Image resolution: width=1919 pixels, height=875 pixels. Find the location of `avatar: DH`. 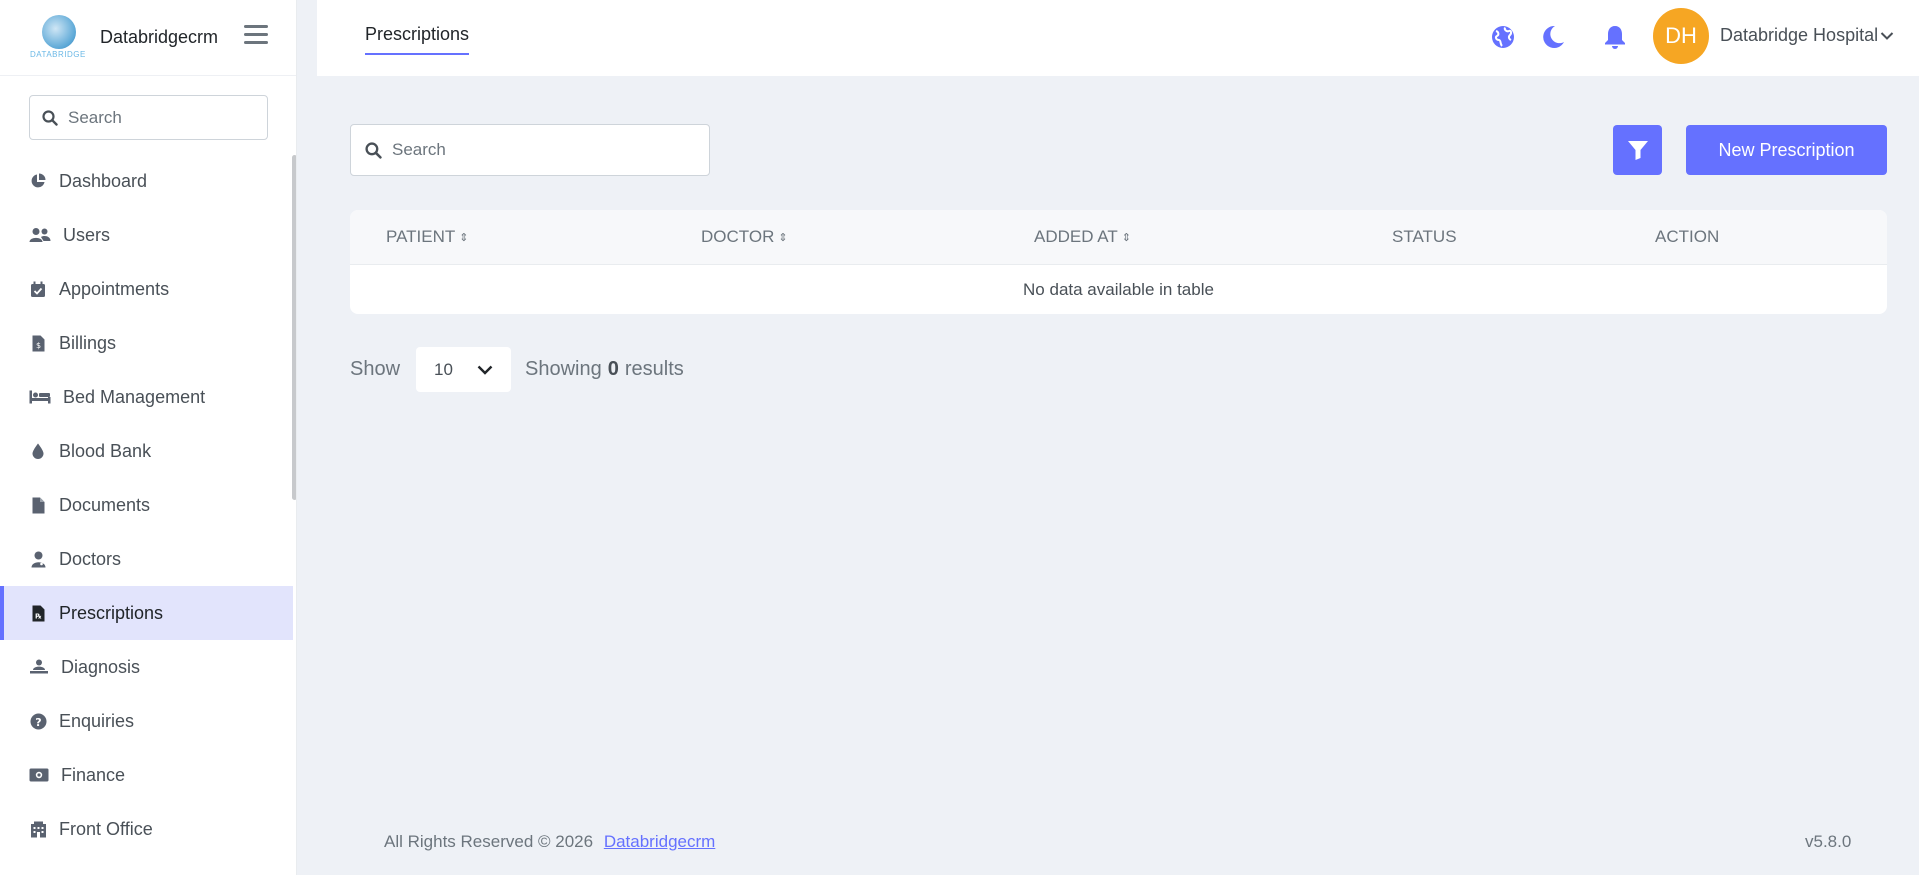

avatar: DH is located at coordinates (1681, 36).